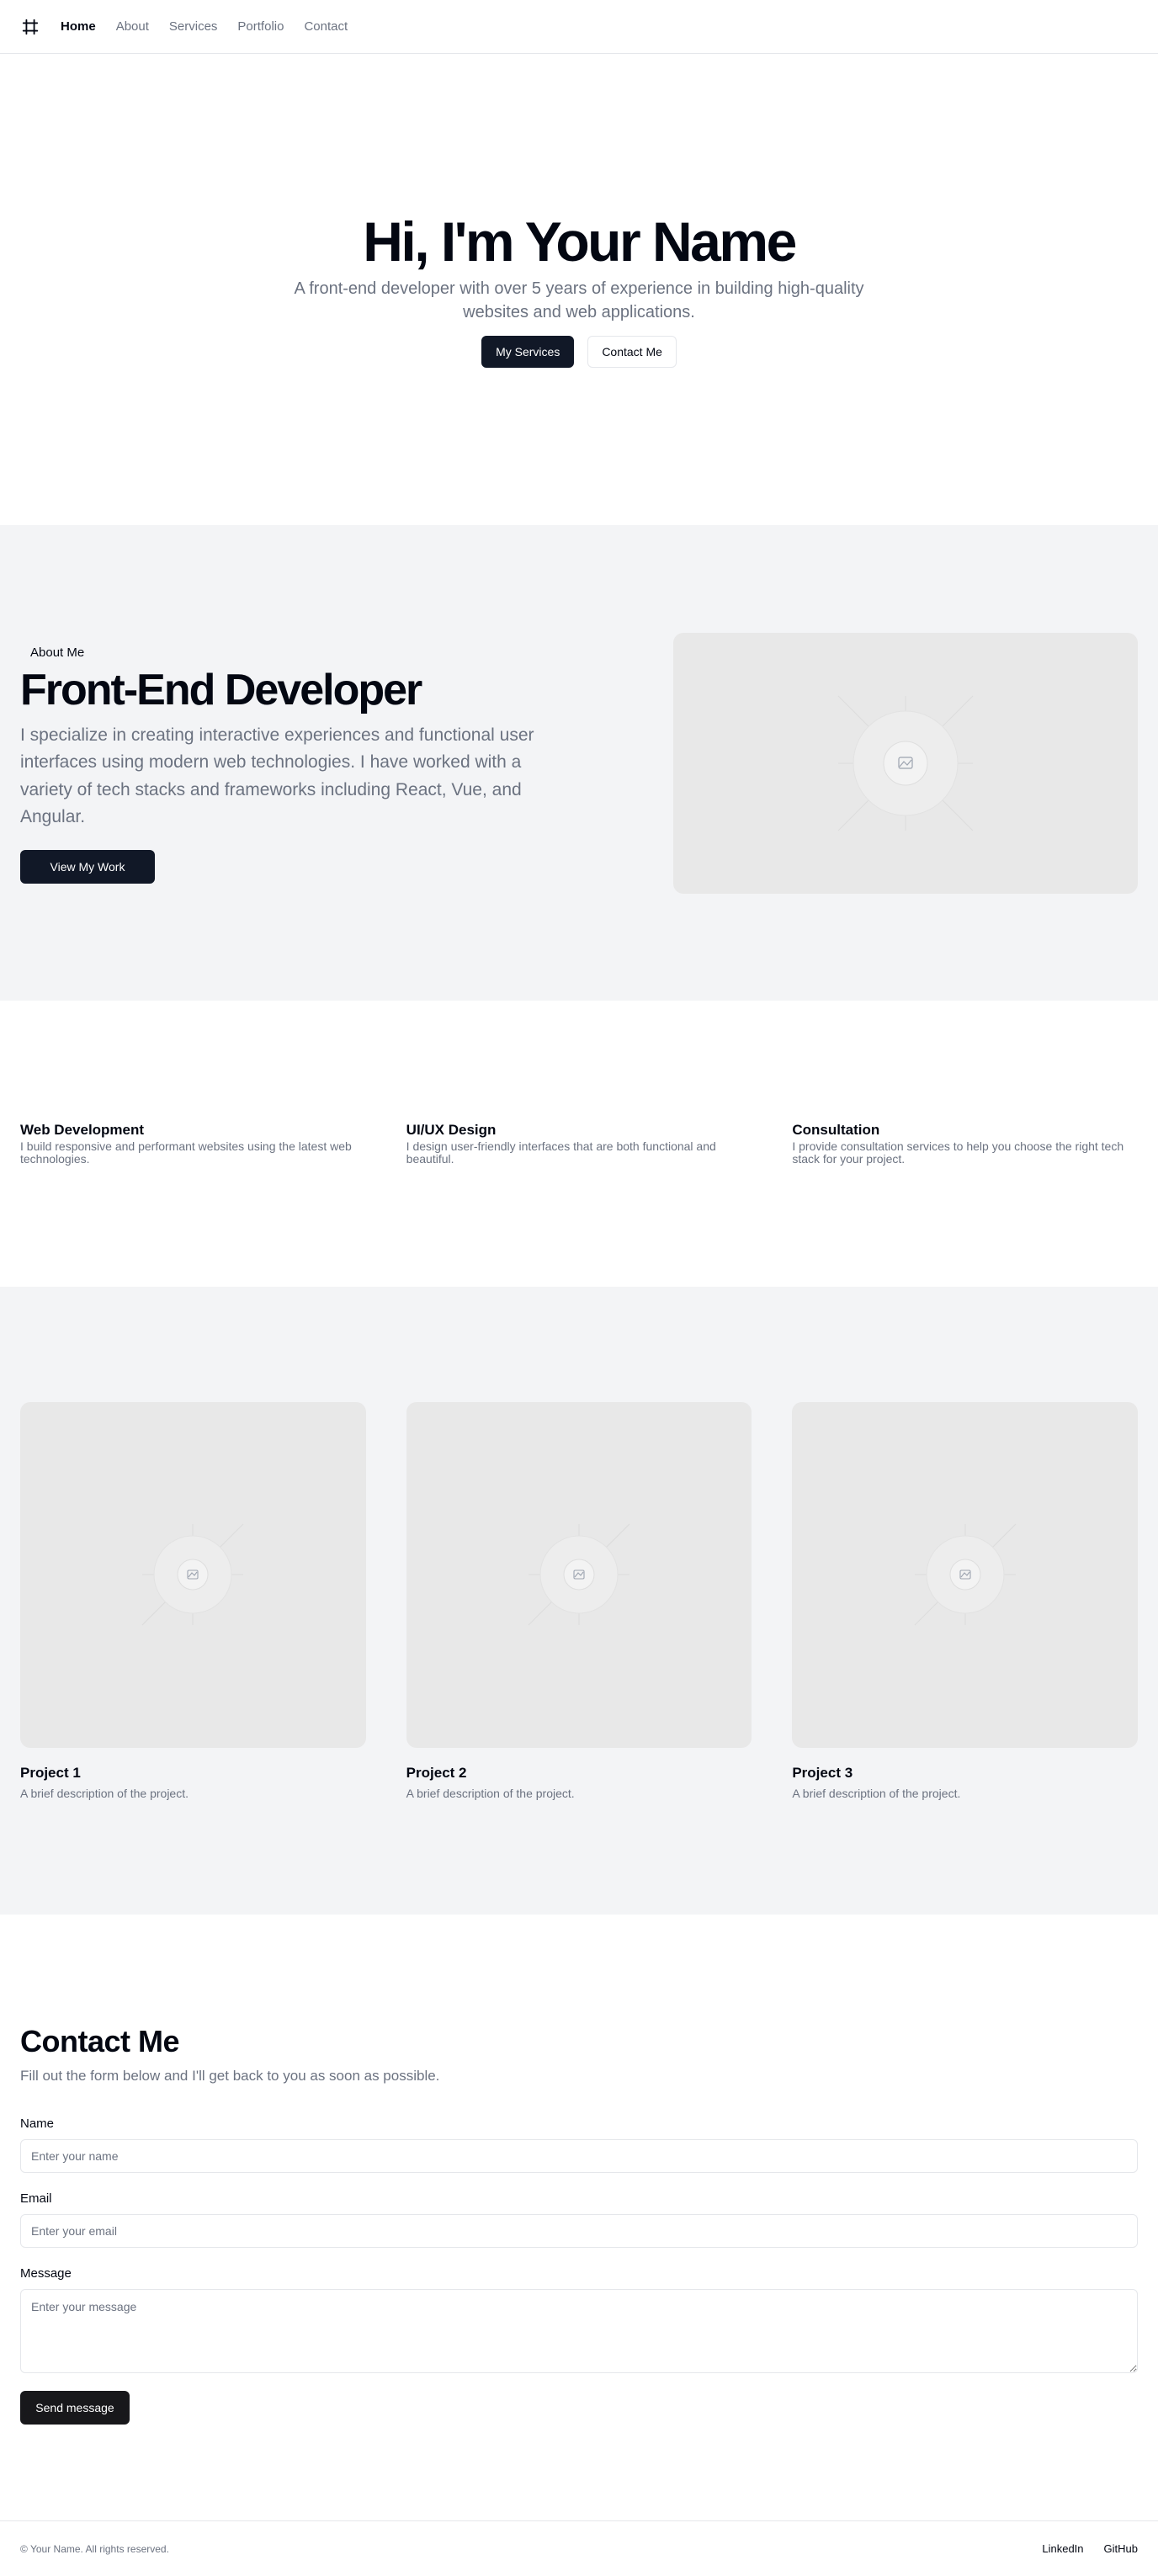  Describe the element at coordinates (579, 352) in the screenshot. I see `hero-buttons: My Services Contact Me` at that location.